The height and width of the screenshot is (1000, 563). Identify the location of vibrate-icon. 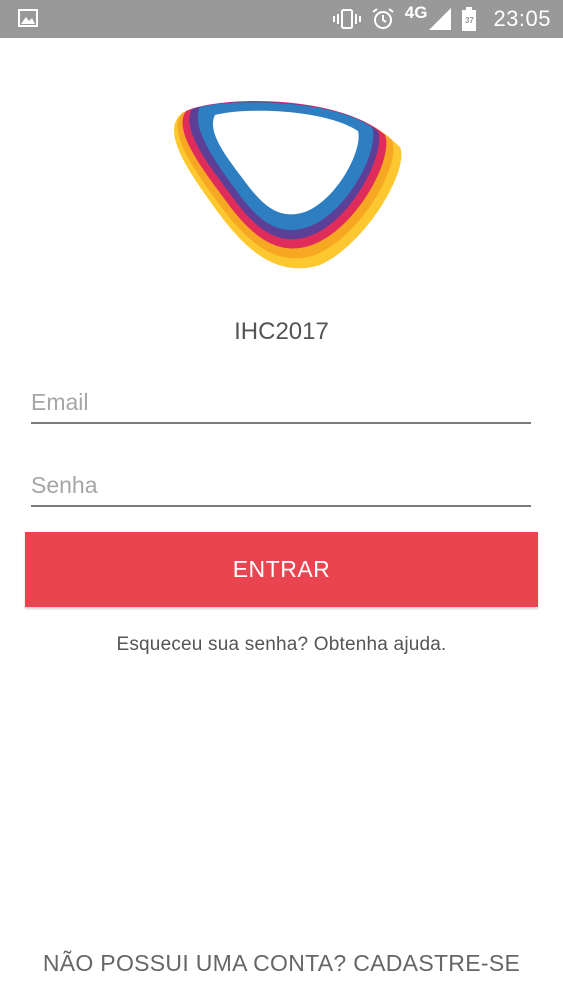
(346, 19).